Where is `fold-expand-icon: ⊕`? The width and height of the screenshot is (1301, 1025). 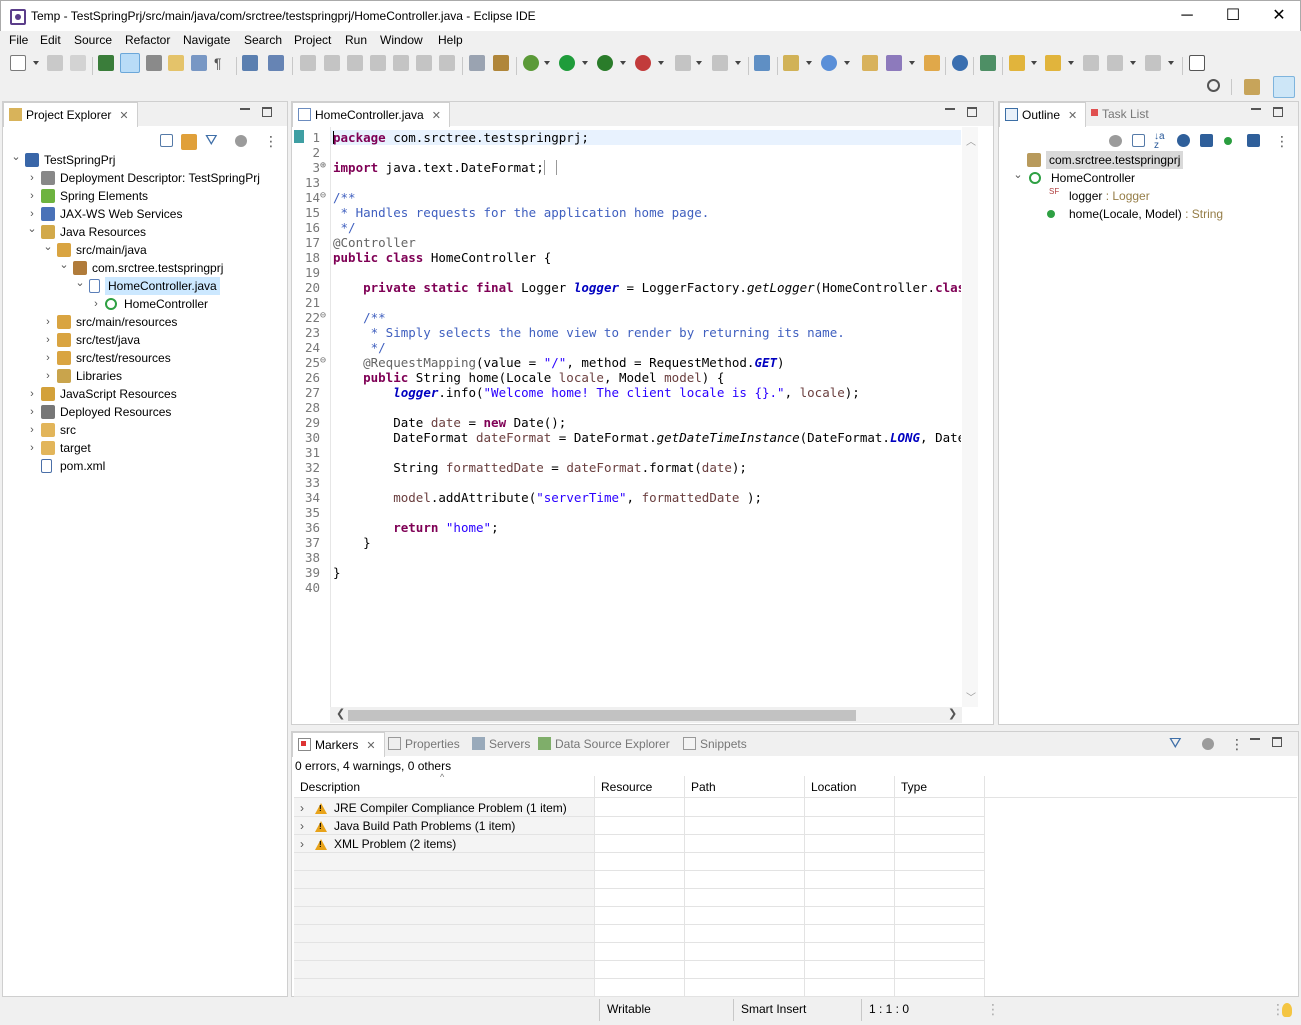
fold-expand-icon: ⊕ is located at coordinates (323, 165).